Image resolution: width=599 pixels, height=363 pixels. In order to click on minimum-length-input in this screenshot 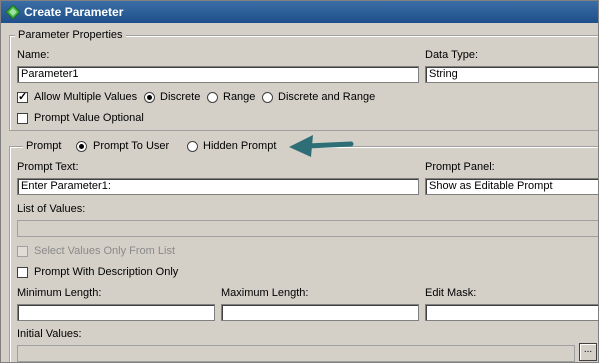, I will do `click(116, 312)`.